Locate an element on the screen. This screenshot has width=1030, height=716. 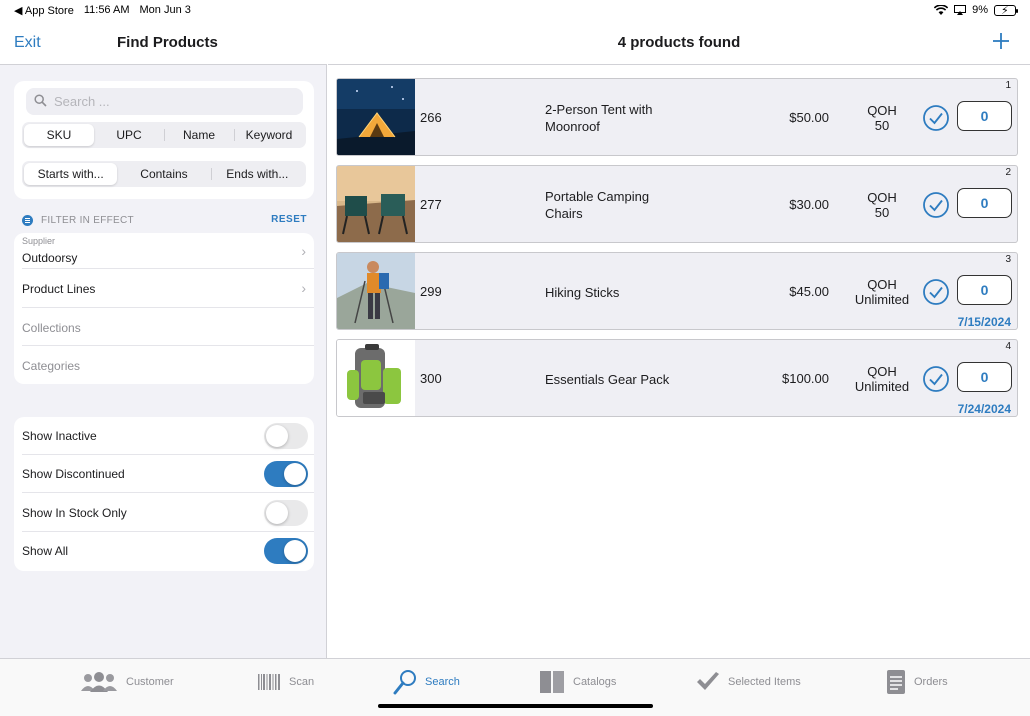
segment-sku: SKU is located at coordinates (59, 135).